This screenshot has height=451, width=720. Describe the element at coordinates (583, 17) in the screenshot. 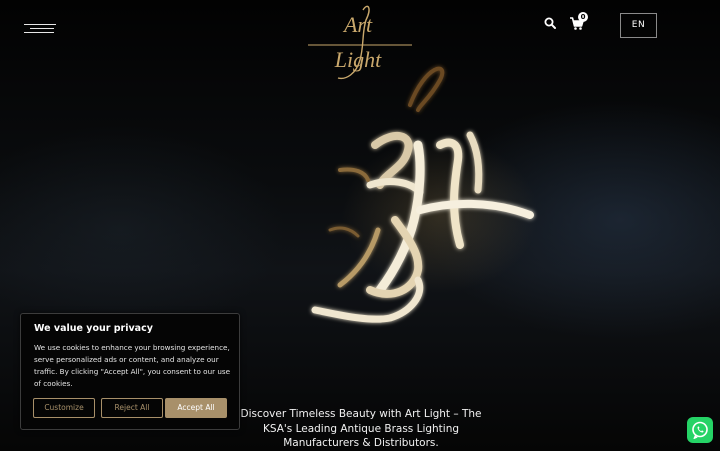

I see `cart-count-badge: 0` at that location.